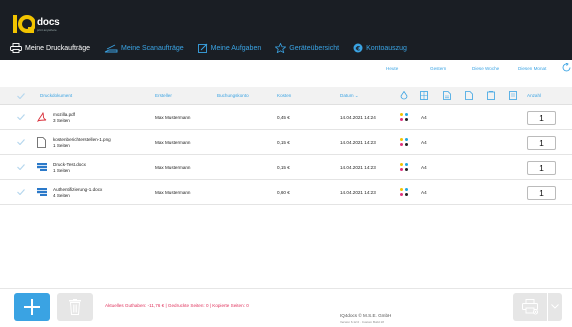 This screenshot has height=327, width=572. What do you see at coordinates (349, 96) in the screenshot?
I see `col-date: Datum ⌄` at bounding box center [349, 96].